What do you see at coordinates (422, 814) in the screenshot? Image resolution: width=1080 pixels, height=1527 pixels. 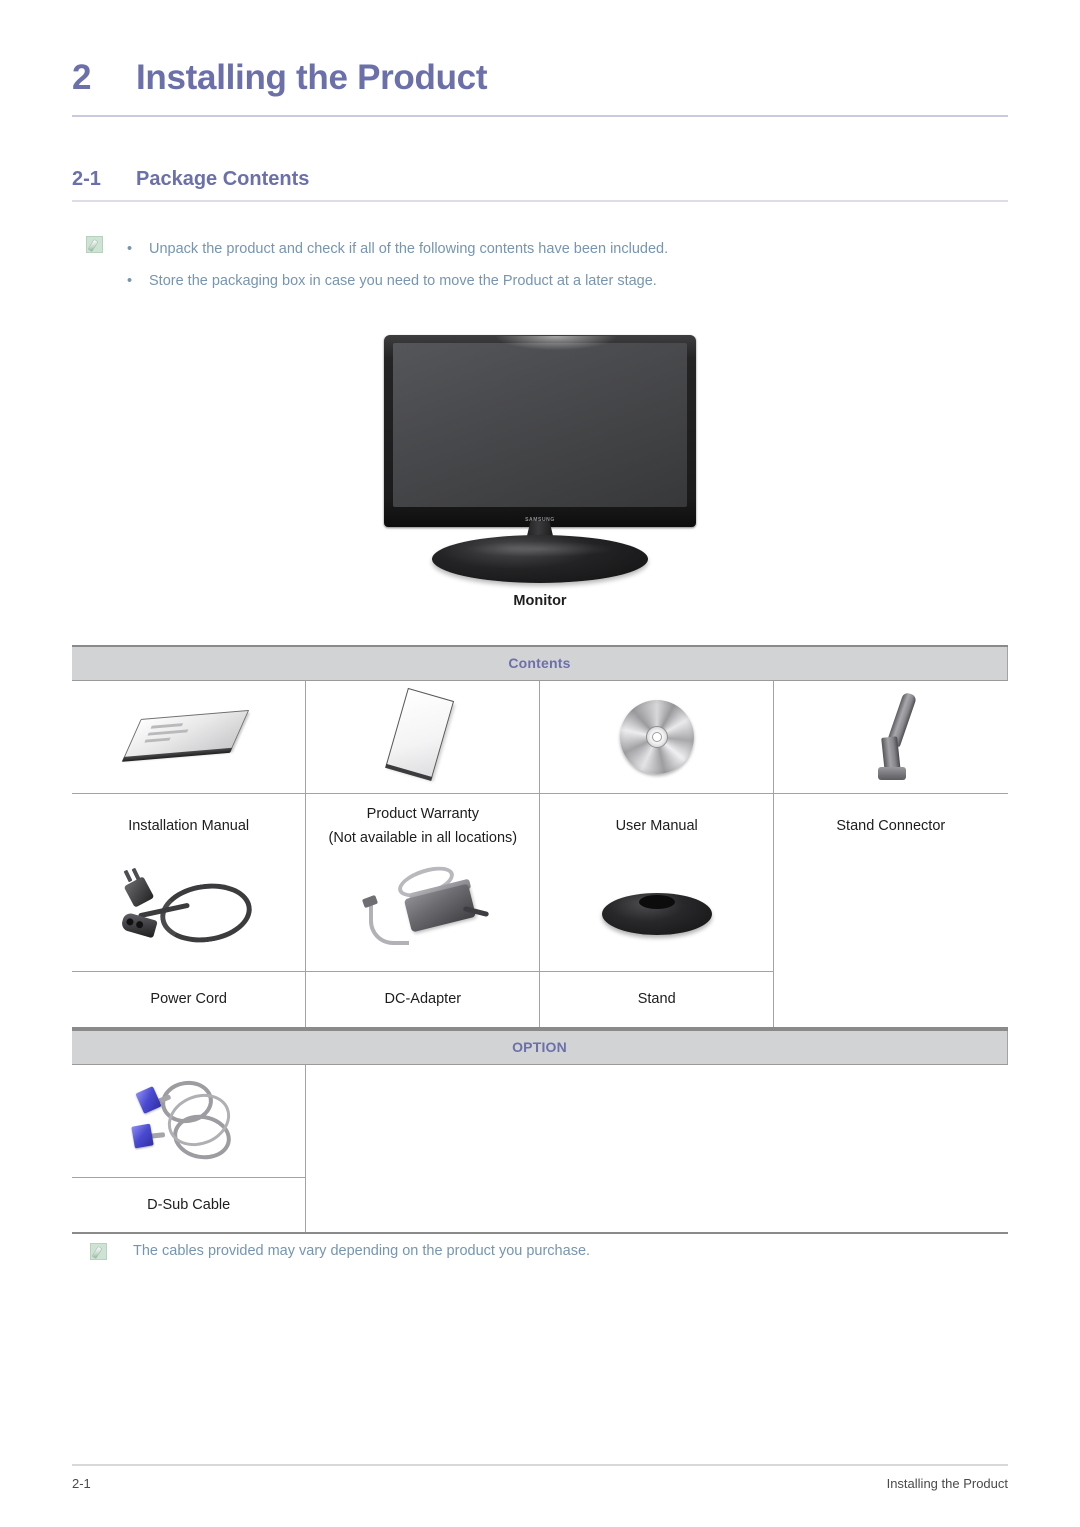 I see `label-product-warranty-line1: Product Warranty` at bounding box center [422, 814].